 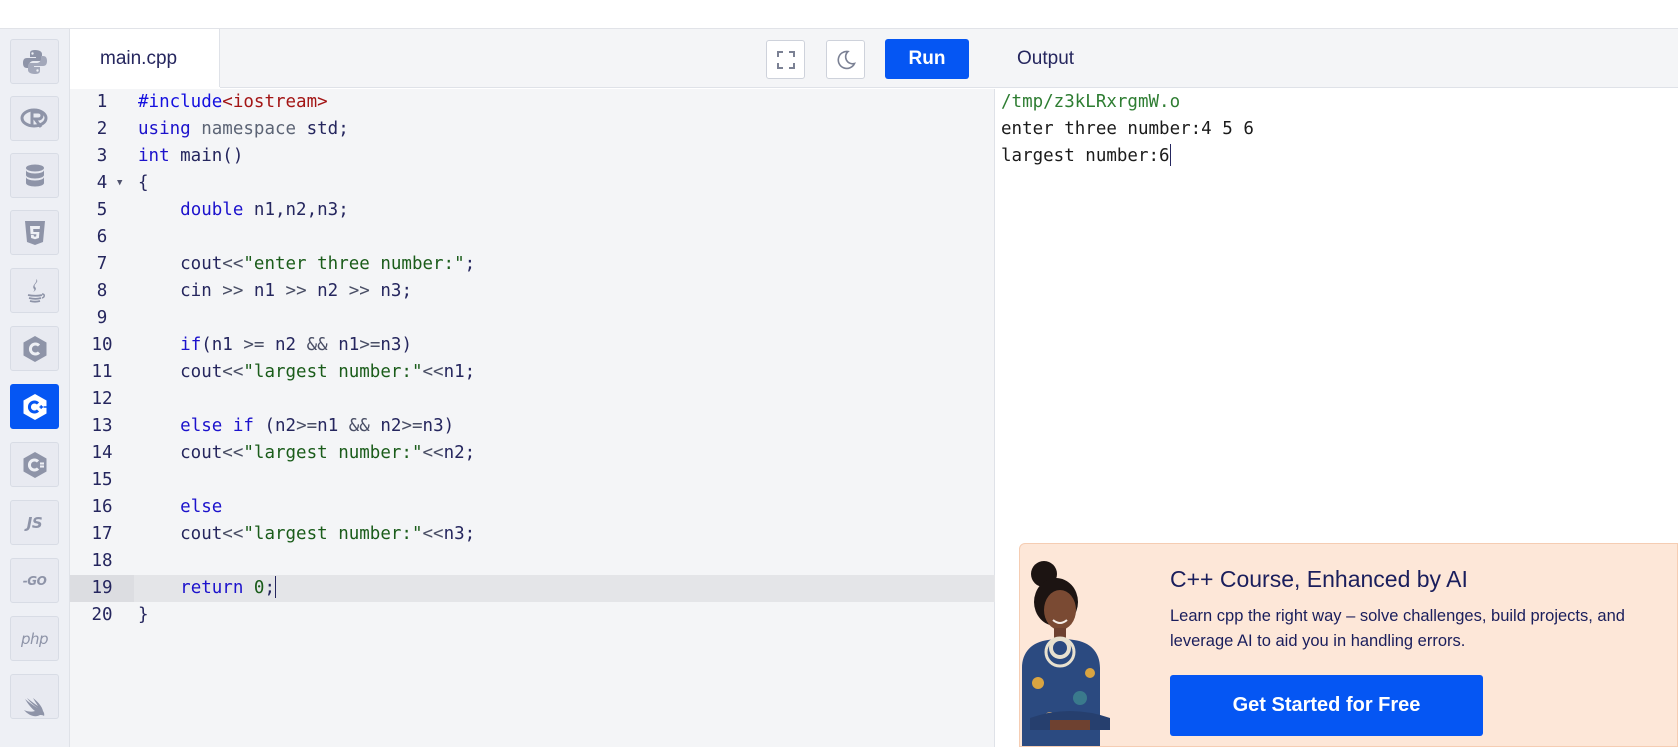 I want to click on line-number: 11, so click(x=102, y=372).